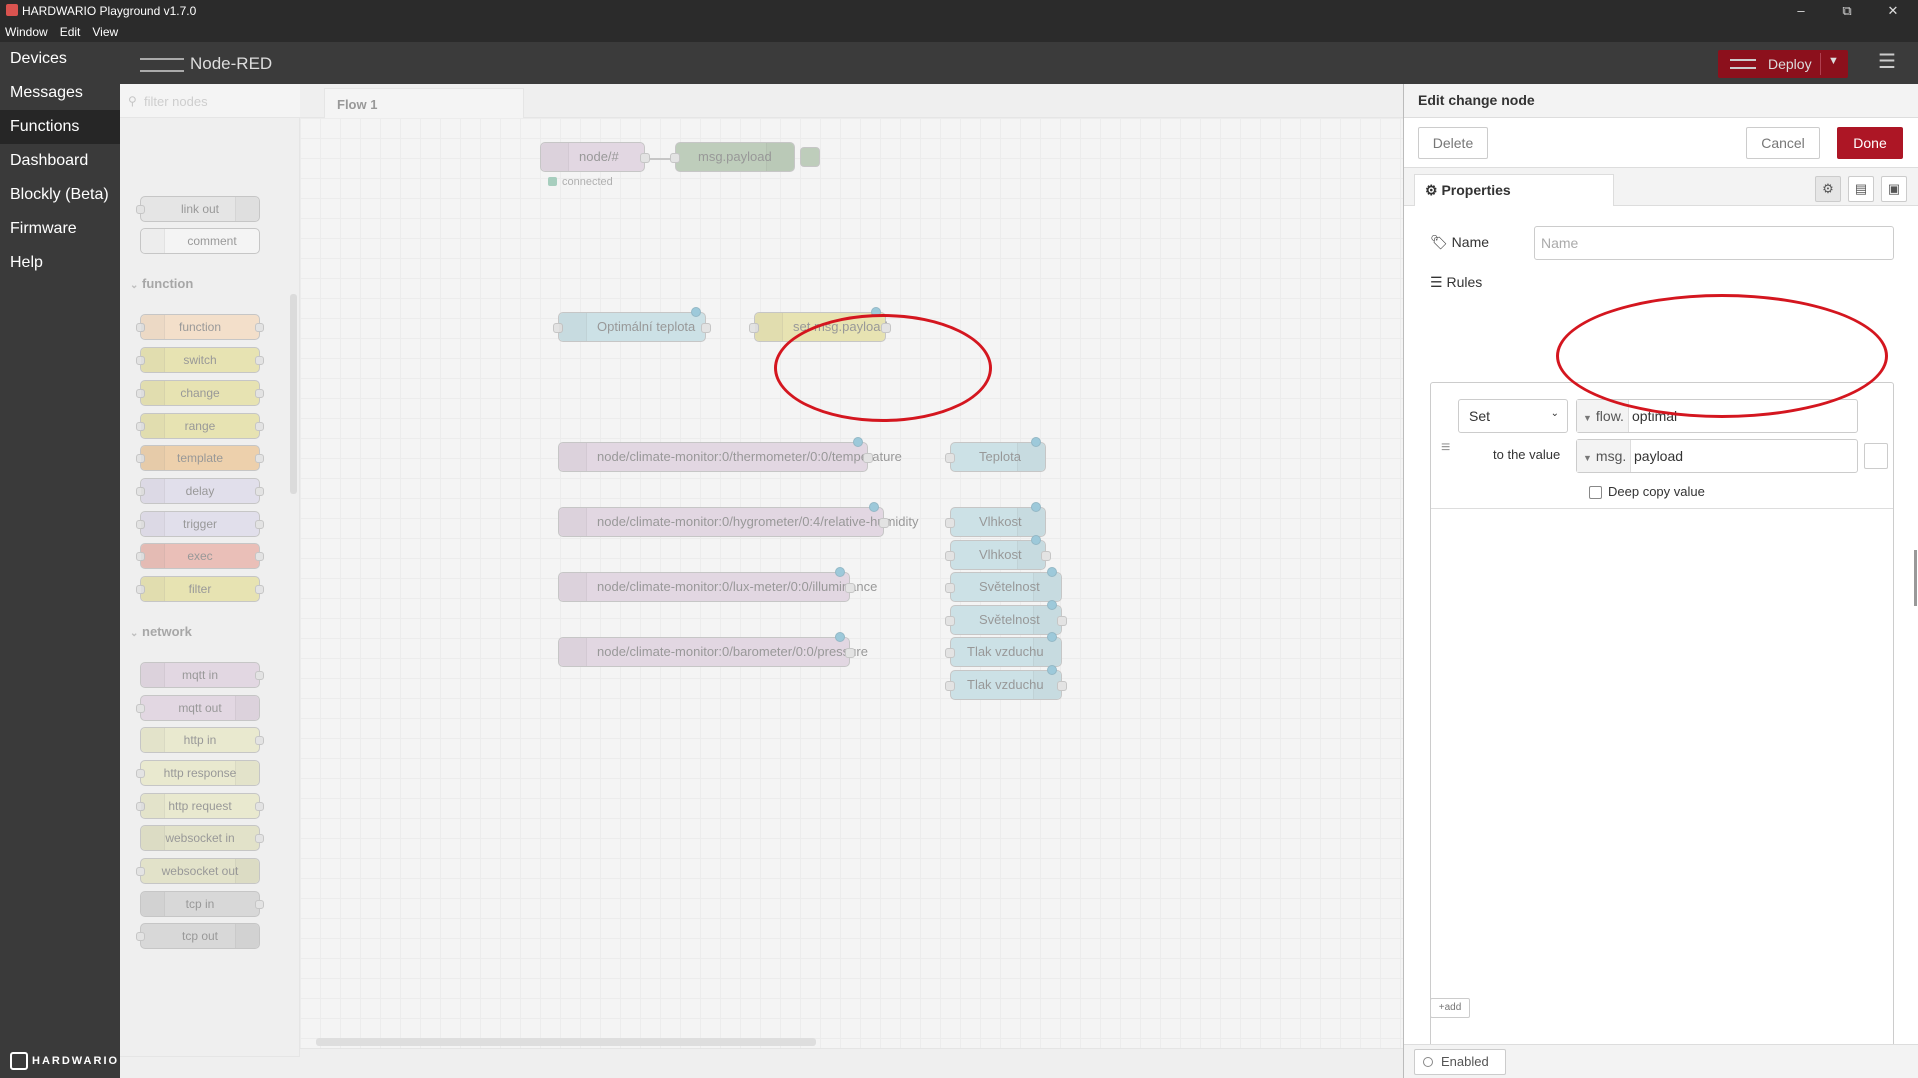  I want to click on cancel-button: Cancel, so click(1783, 143).